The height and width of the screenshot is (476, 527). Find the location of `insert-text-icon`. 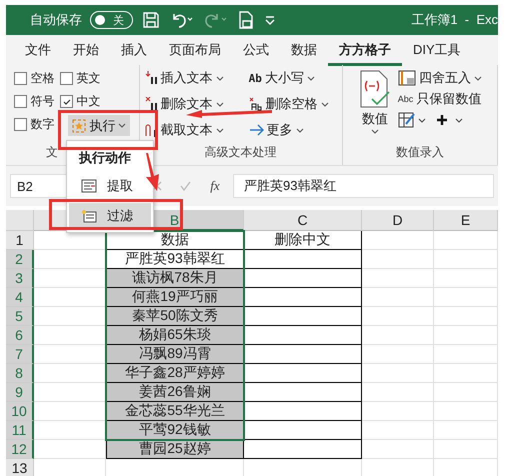

insert-text-icon is located at coordinates (151, 78).